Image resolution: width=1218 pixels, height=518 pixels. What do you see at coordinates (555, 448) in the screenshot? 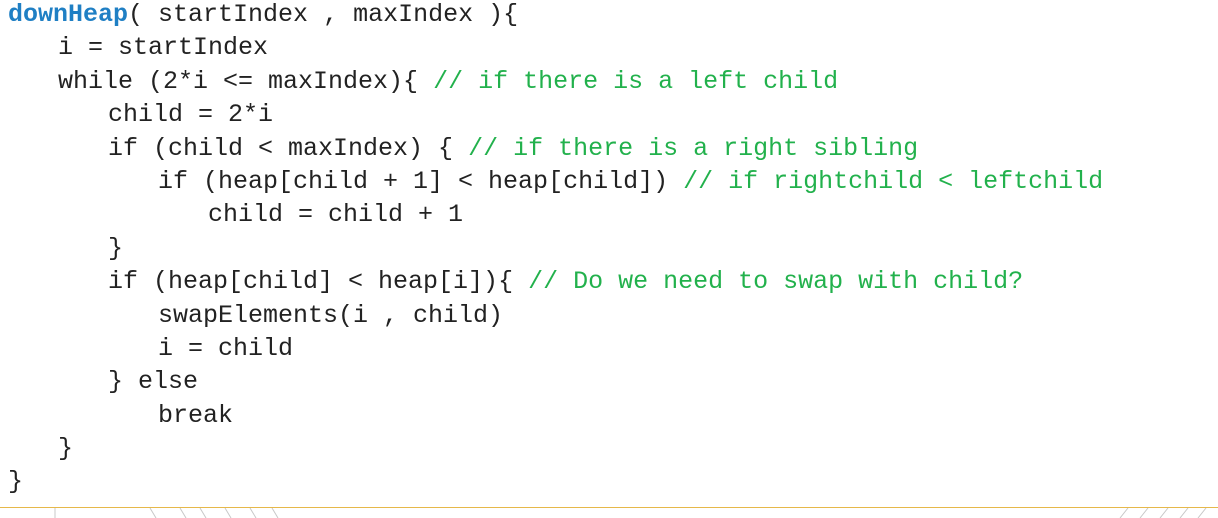
I see `code-line-14: }` at bounding box center [555, 448].